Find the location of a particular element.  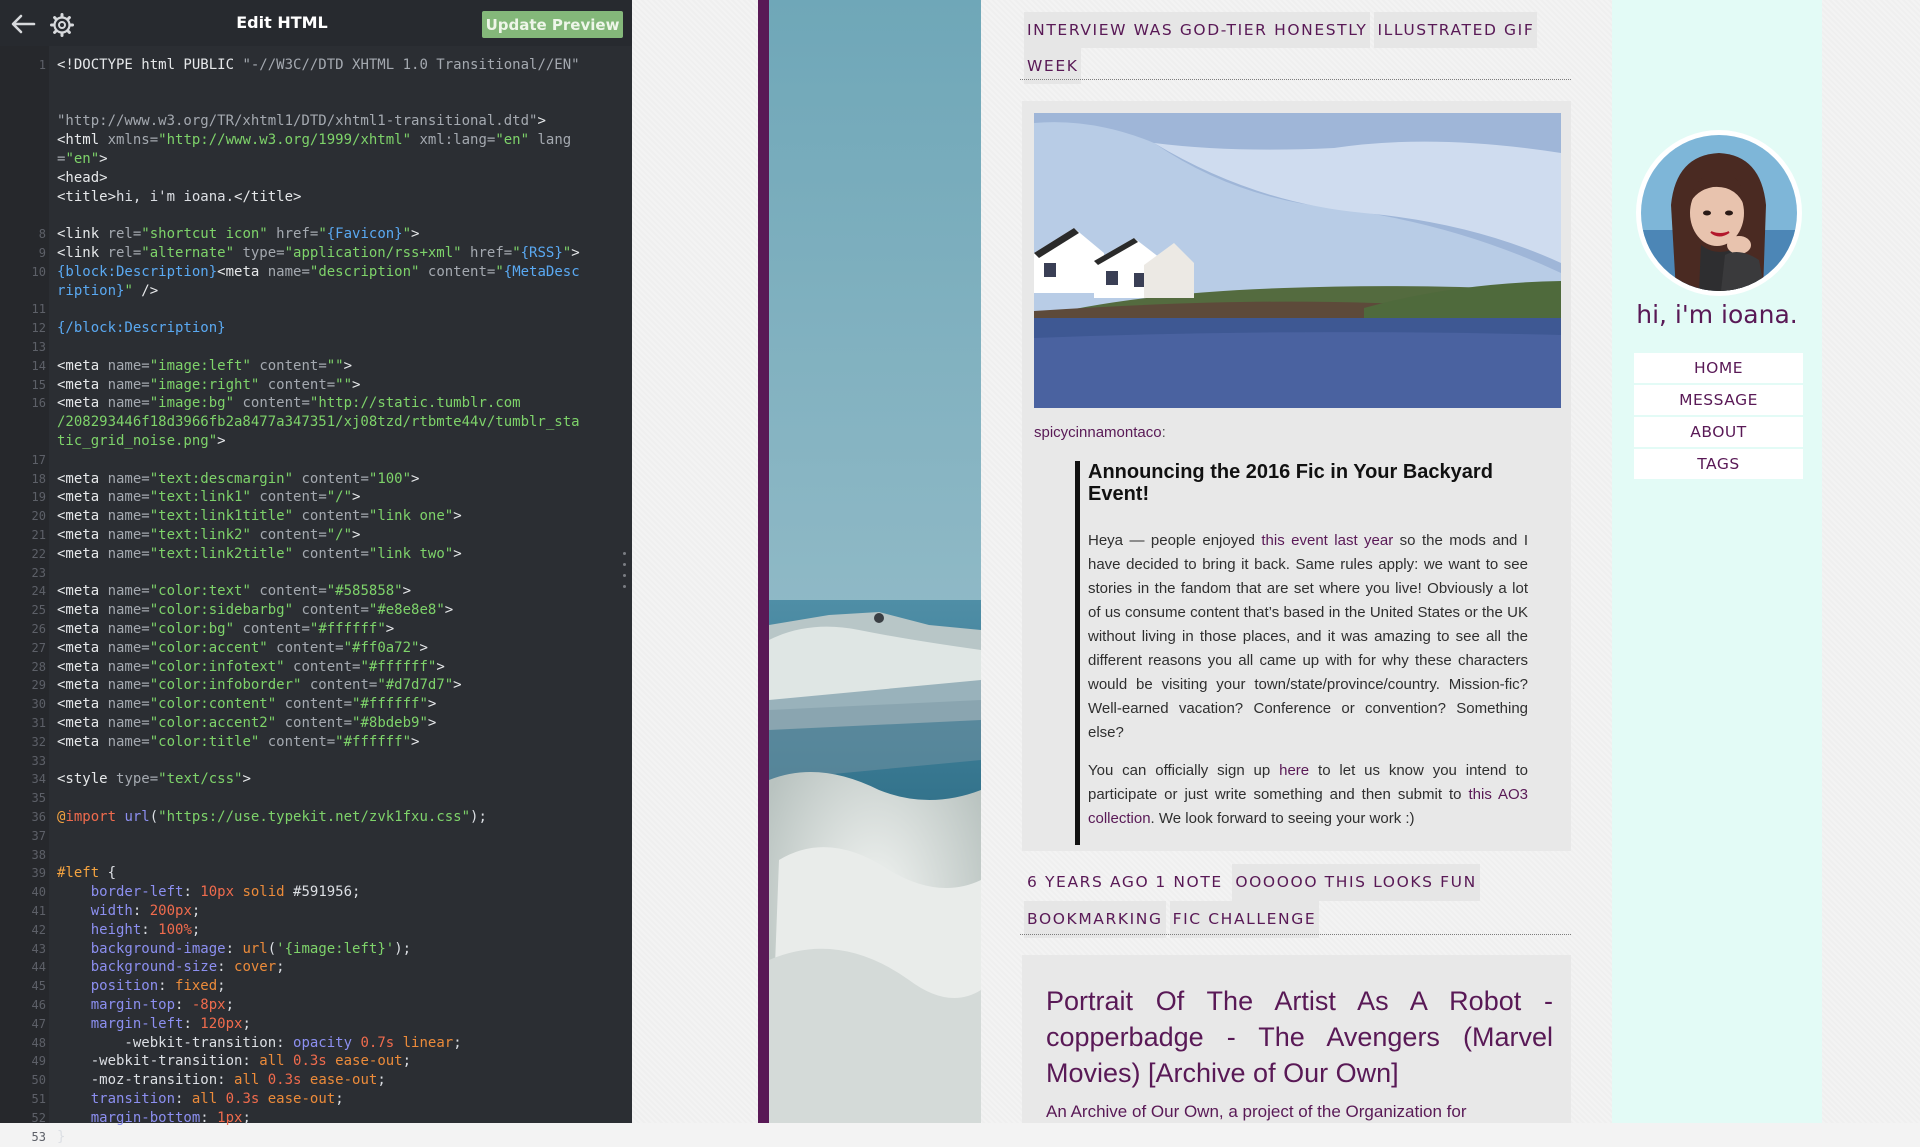

last-year-event-link: this event last year is located at coordinates (1327, 540).